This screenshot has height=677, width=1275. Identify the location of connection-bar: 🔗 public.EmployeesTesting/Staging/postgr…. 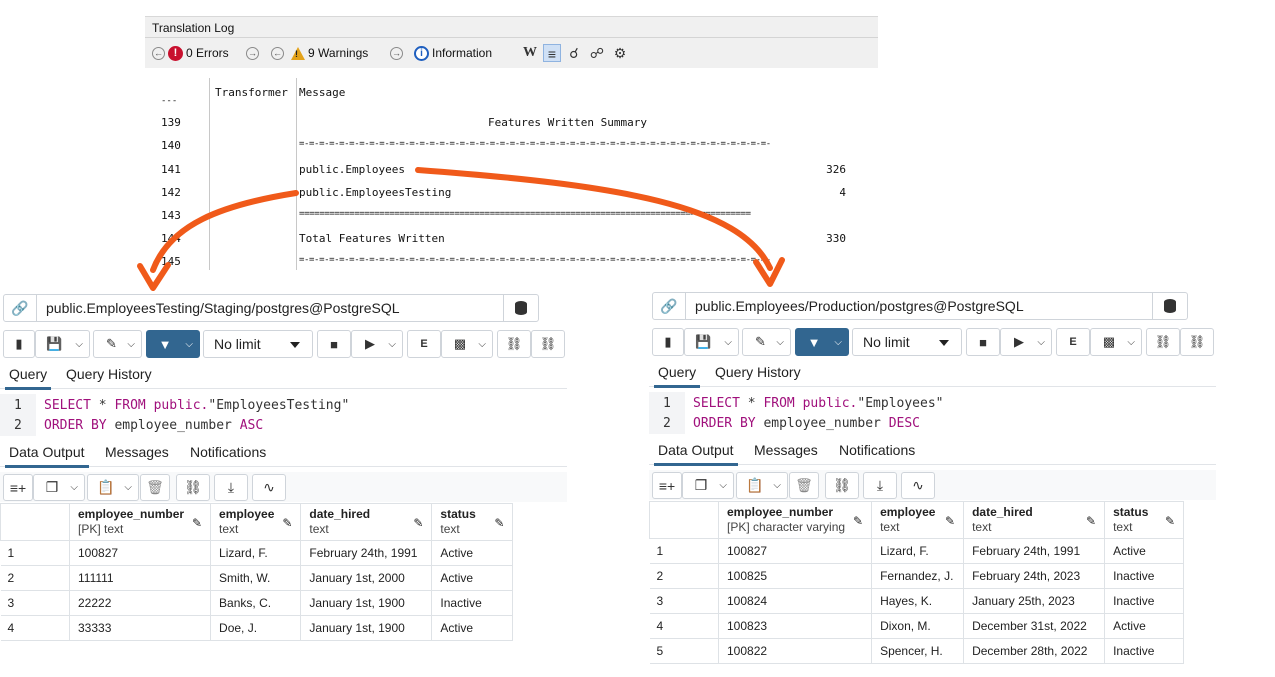
(271, 308).